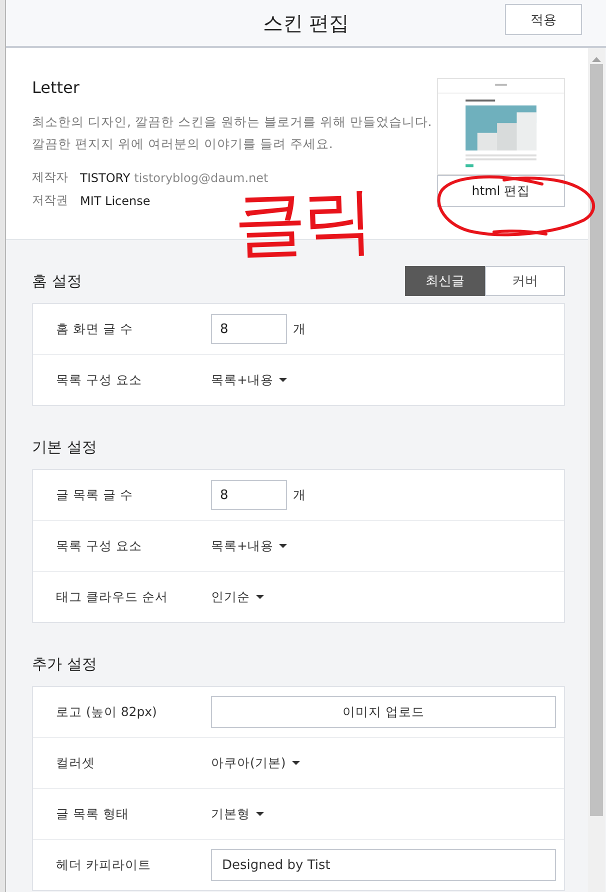 This screenshot has height=892, width=606. Describe the element at coordinates (525, 281) in the screenshot. I see `toggle-tab: 커버` at that location.